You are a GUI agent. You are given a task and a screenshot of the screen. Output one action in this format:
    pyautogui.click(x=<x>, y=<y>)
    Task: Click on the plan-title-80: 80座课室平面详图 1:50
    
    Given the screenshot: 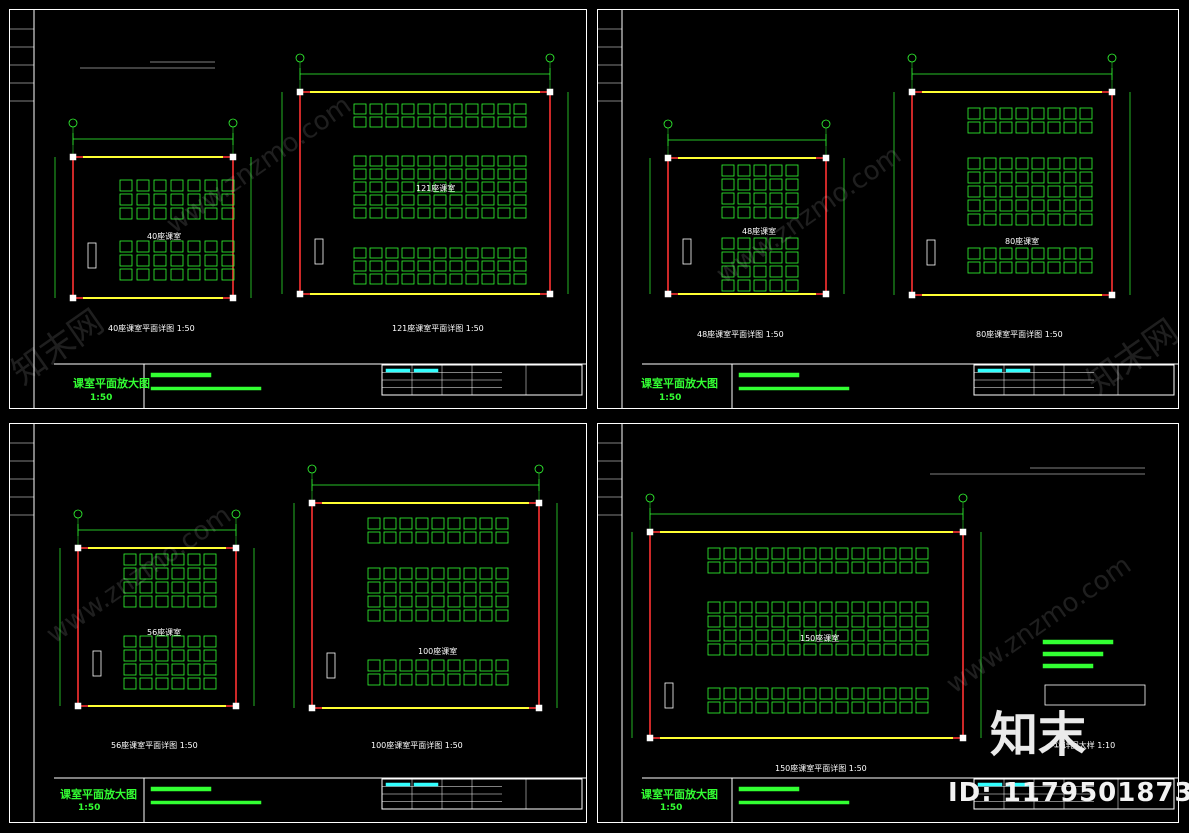 What is the action you would take?
    pyautogui.click(x=1019, y=334)
    